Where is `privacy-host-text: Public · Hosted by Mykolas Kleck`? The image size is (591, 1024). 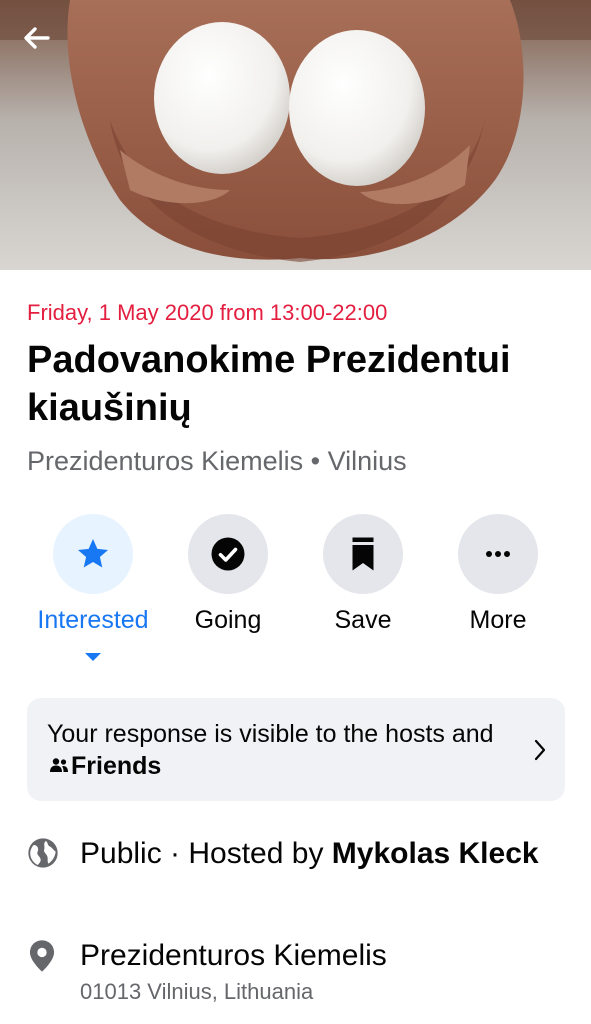 privacy-host-text: Public · Hosted by Mykolas Kleck is located at coordinates (320, 854).